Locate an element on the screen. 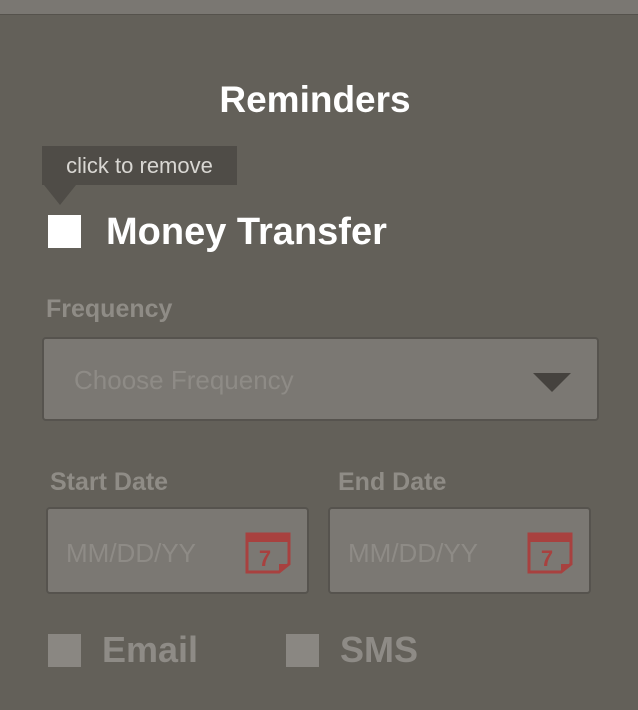  money-transfer-checkbox is located at coordinates (64, 231).